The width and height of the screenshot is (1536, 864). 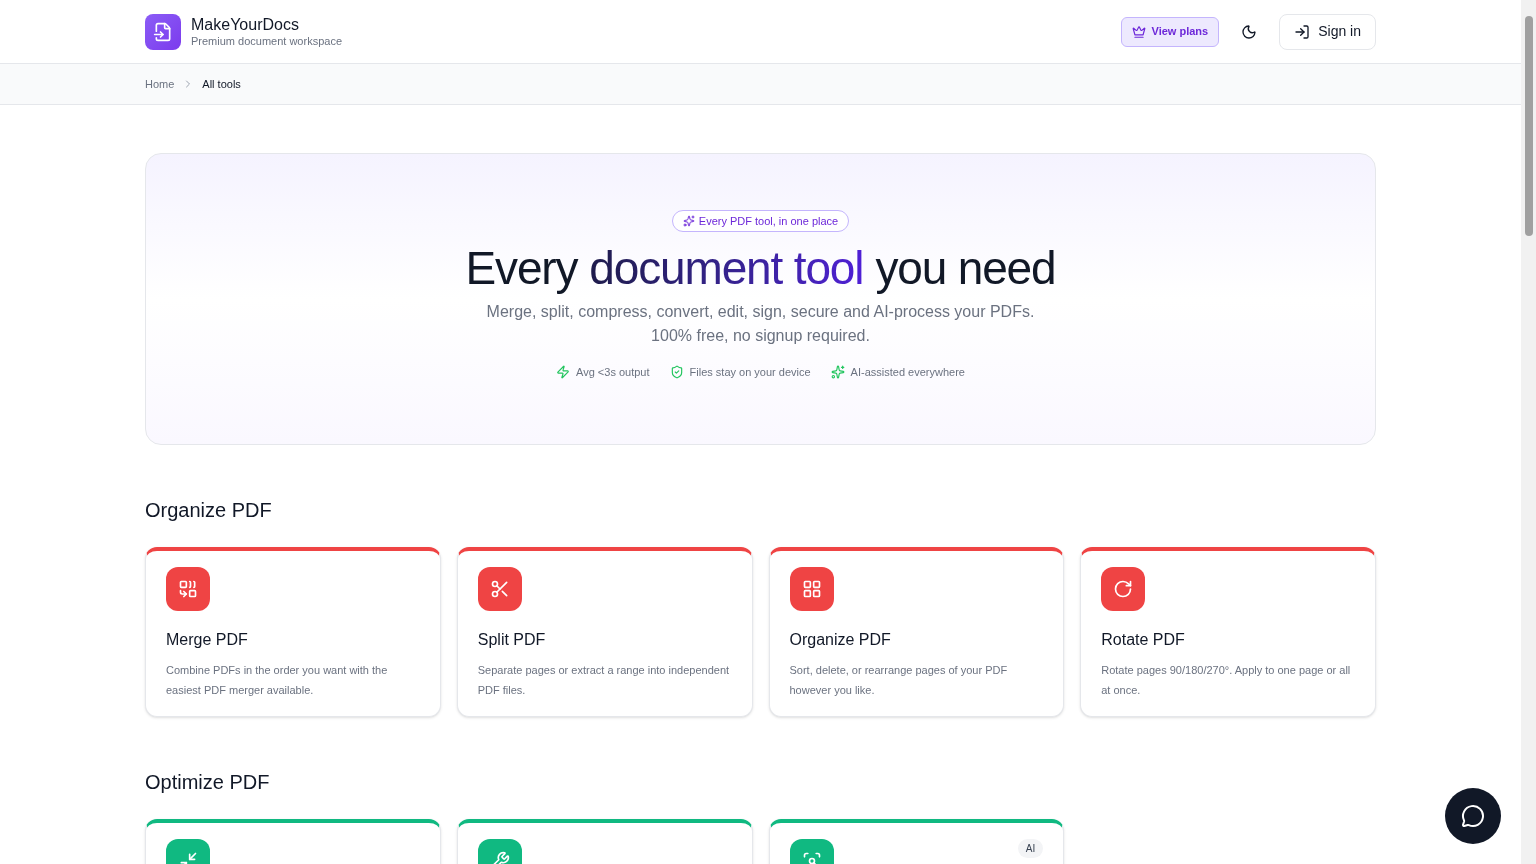 What do you see at coordinates (916, 632) in the screenshot?
I see `tool-card: Organize PDF Sort, delete, or rearrange pages of your PDF however you like.` at bounding box center [916, 632].